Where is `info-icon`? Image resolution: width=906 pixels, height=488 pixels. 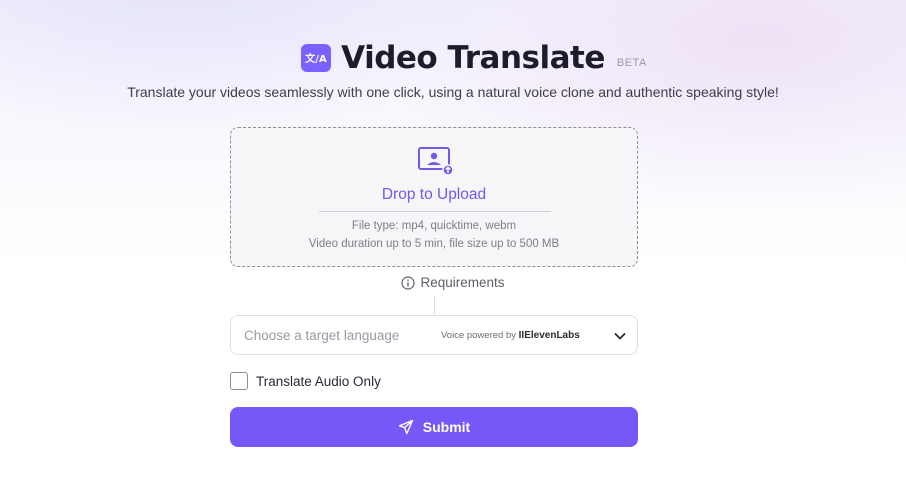 info-icon is located at coordinates (408, 282).